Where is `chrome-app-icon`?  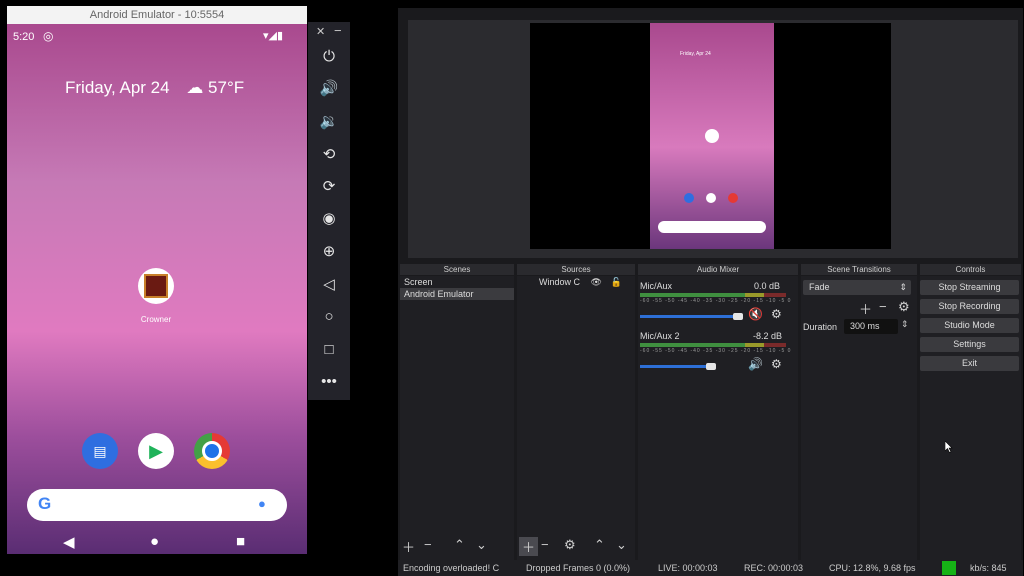
chrome-app-icon is located at coordinates (212, 451).